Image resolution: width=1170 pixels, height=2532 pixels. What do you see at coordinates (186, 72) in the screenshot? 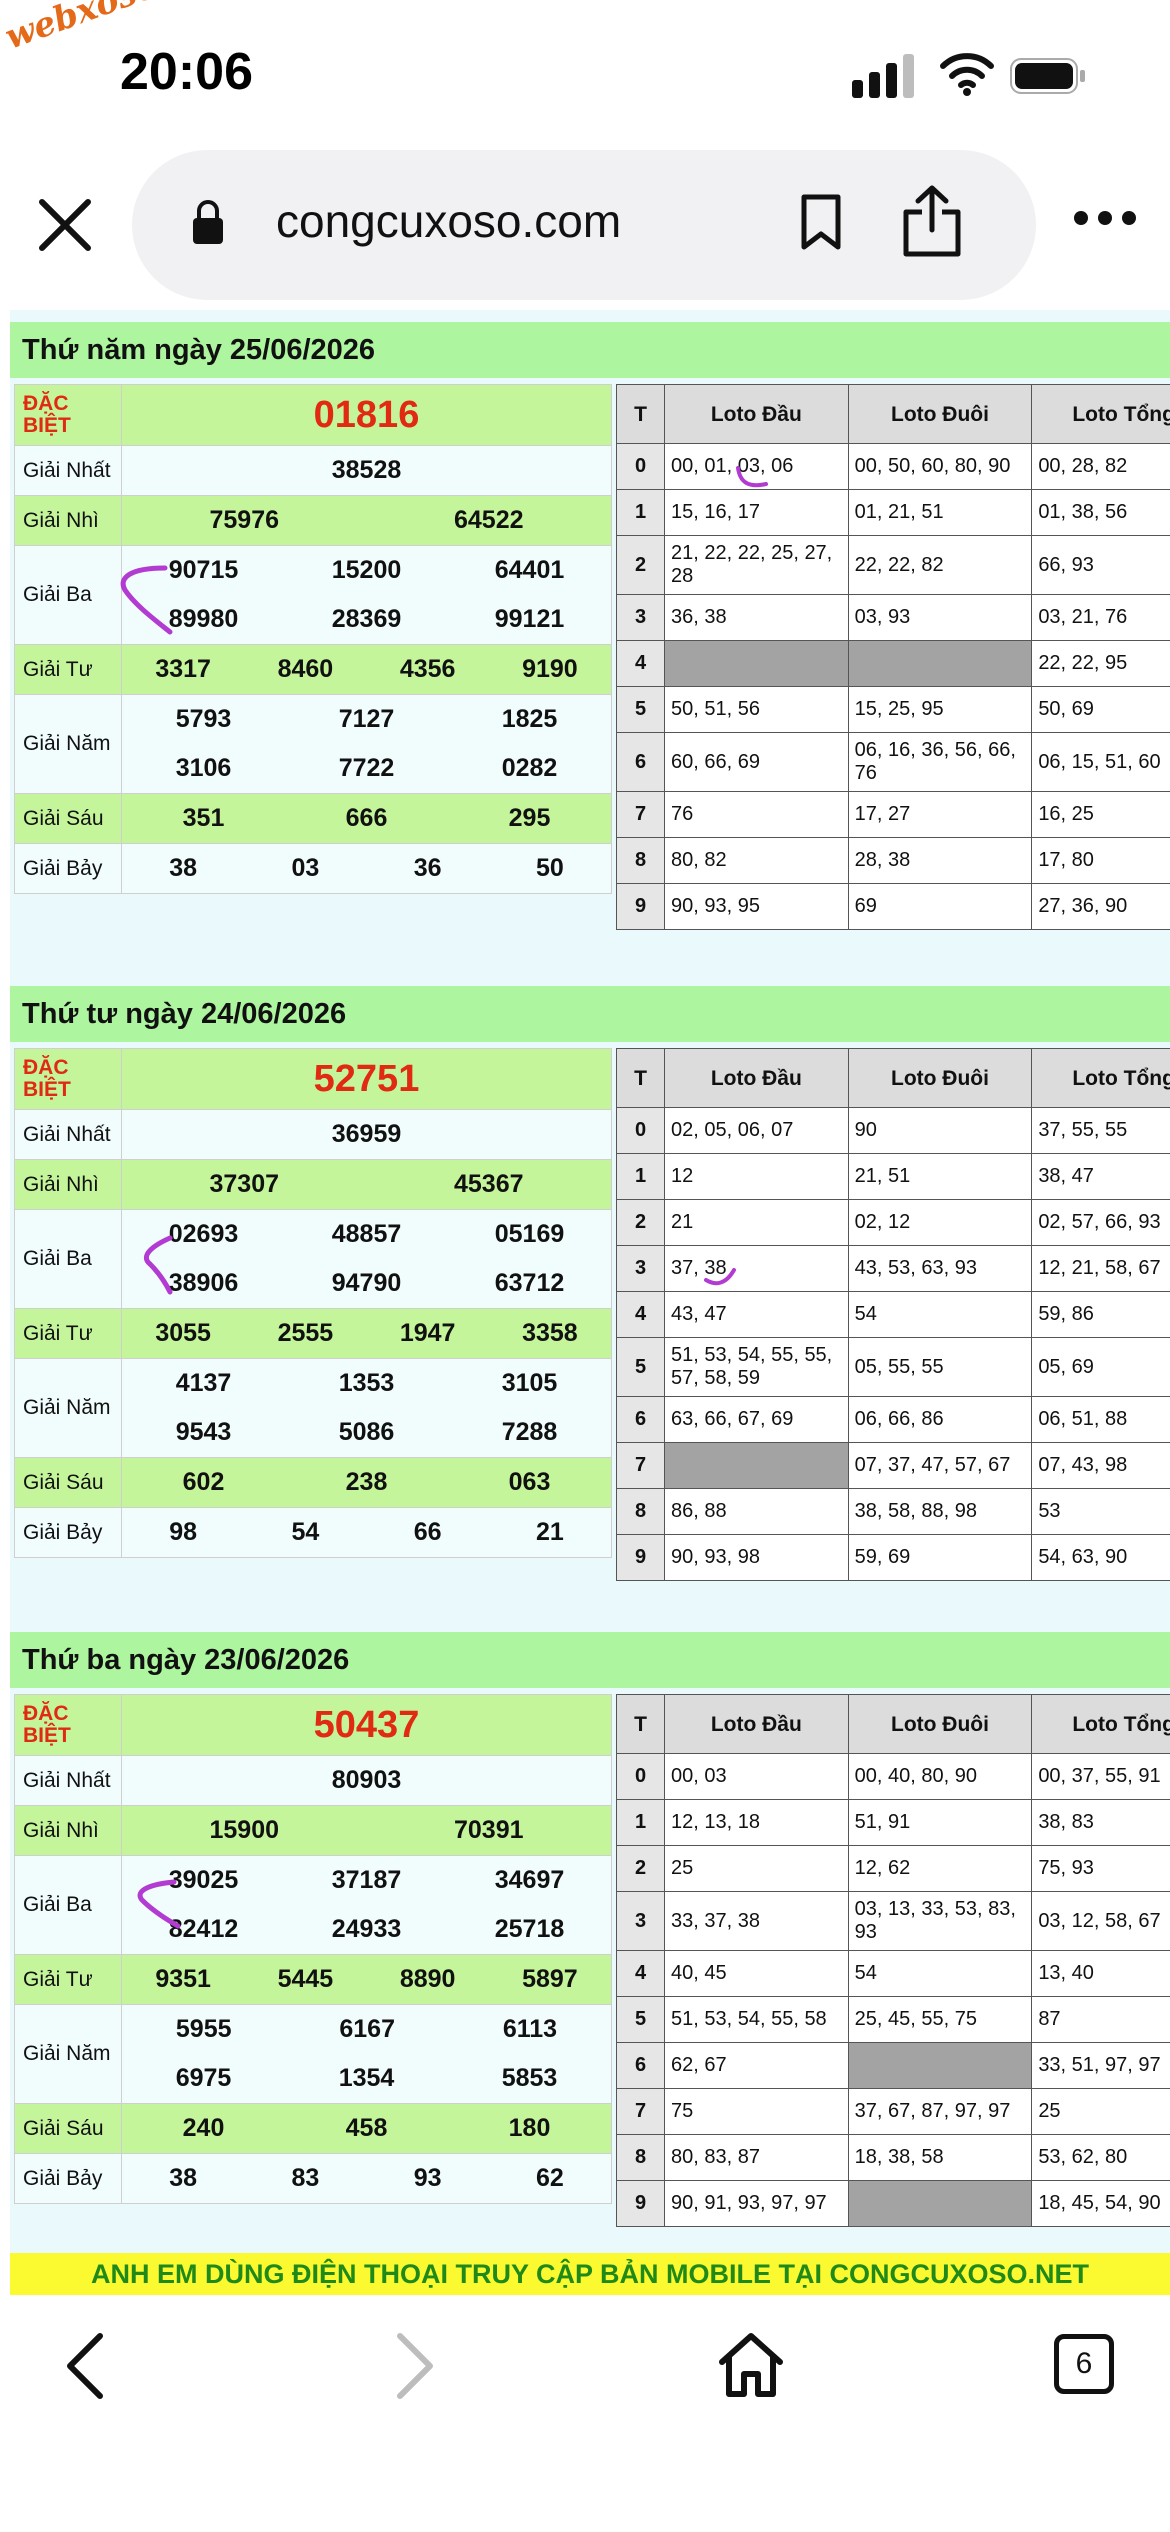
I see `status-time: 20:06` at bounding box center [186, 72].